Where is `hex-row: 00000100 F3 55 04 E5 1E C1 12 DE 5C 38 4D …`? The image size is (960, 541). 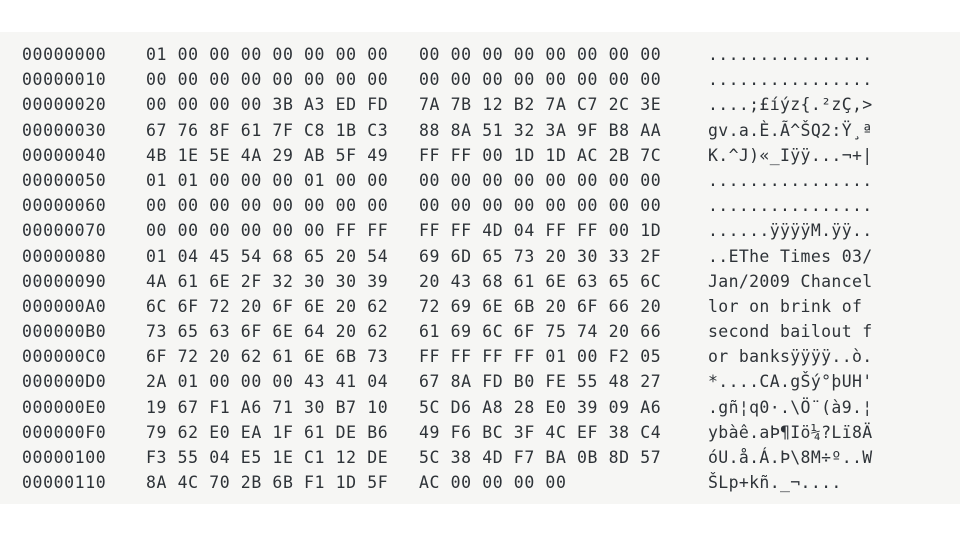 hex-row: 00000100 F3 55 04 E5 1E C1 12 DE 5C 38 4D … is located at coordinates (480, 457).